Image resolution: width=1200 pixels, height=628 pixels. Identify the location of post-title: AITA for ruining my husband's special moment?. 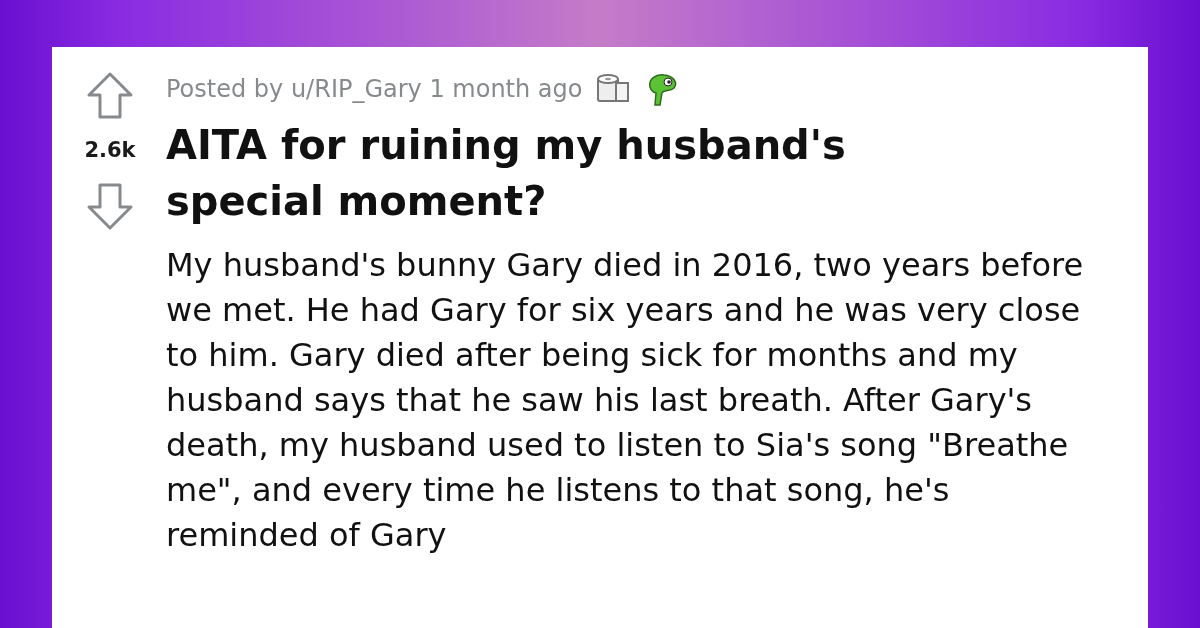
(526, 173).